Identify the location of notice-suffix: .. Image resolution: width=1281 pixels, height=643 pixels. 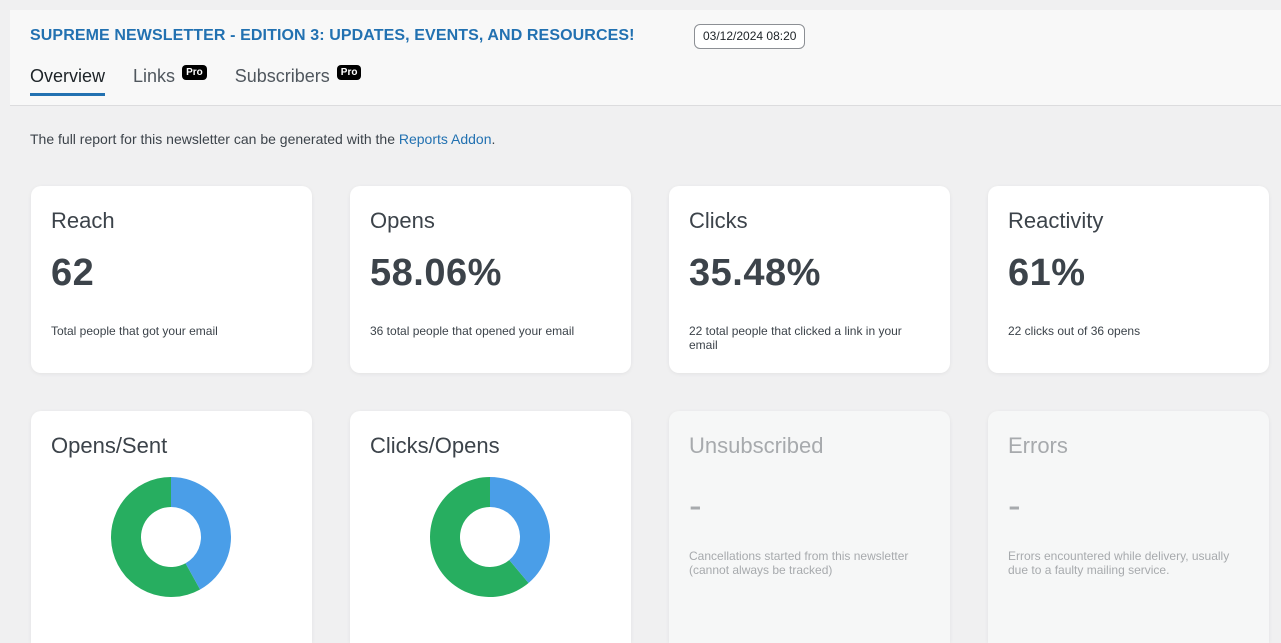
(493, 139).